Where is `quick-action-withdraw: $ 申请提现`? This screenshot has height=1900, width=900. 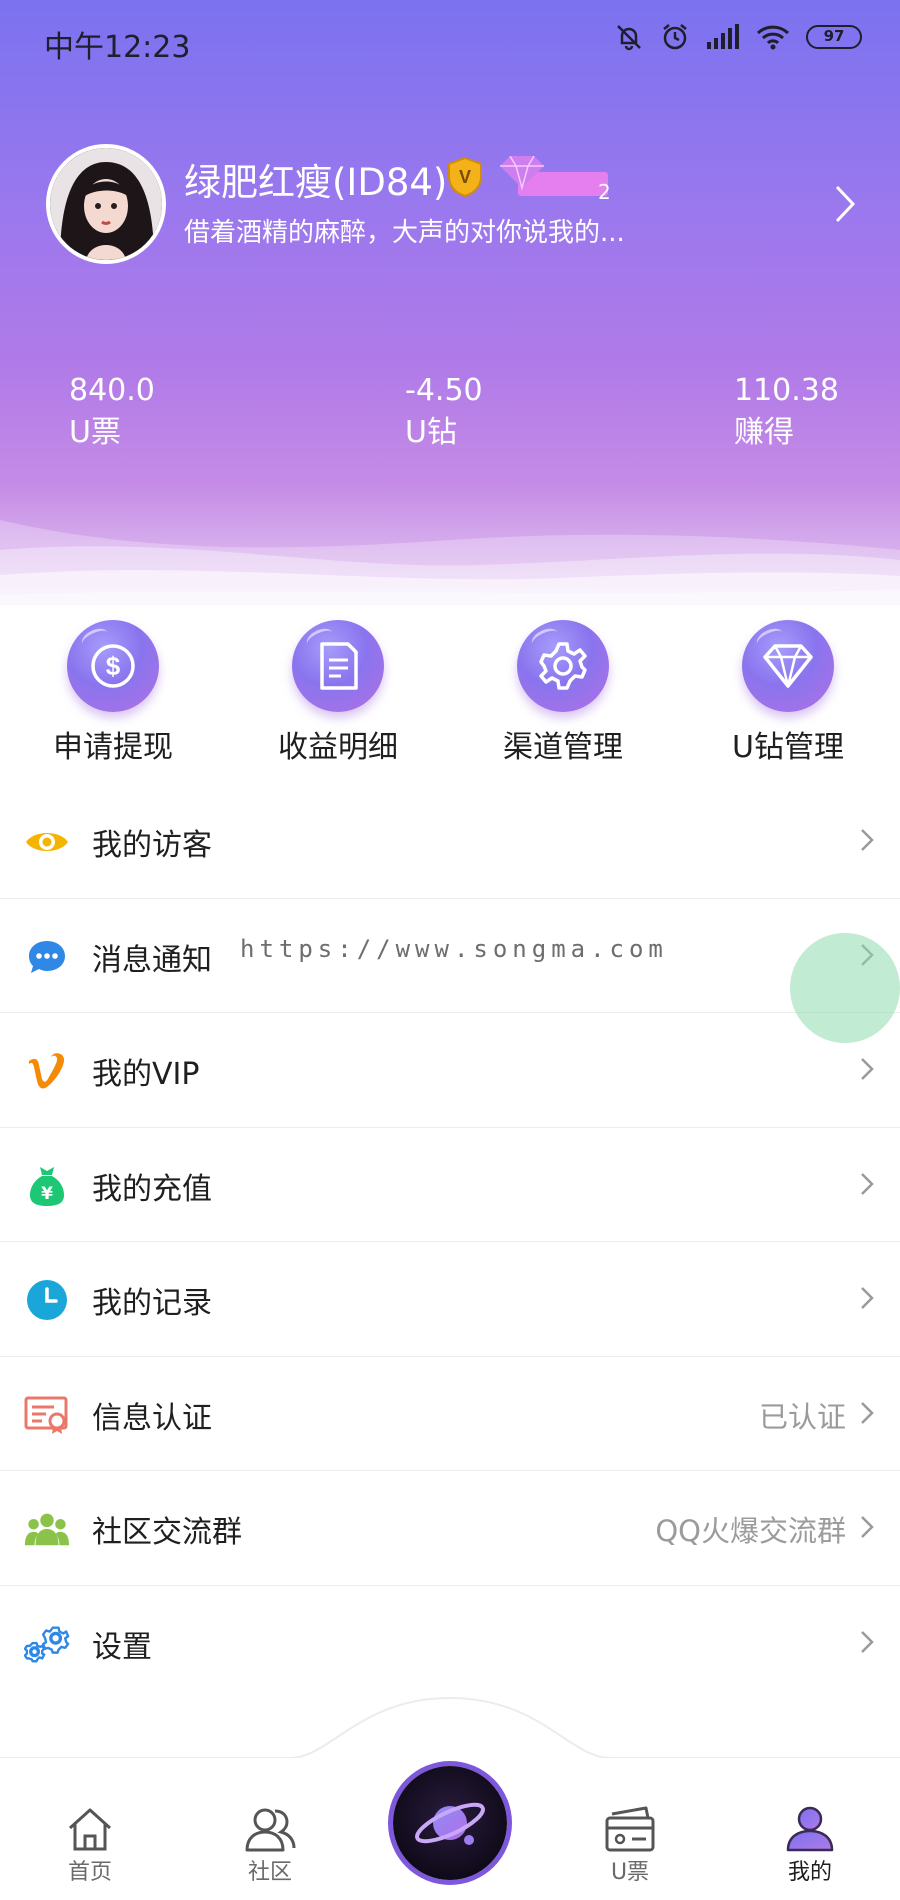
quick-action-withdraw: $ 申请提现 is located at coordinates (113, 693).